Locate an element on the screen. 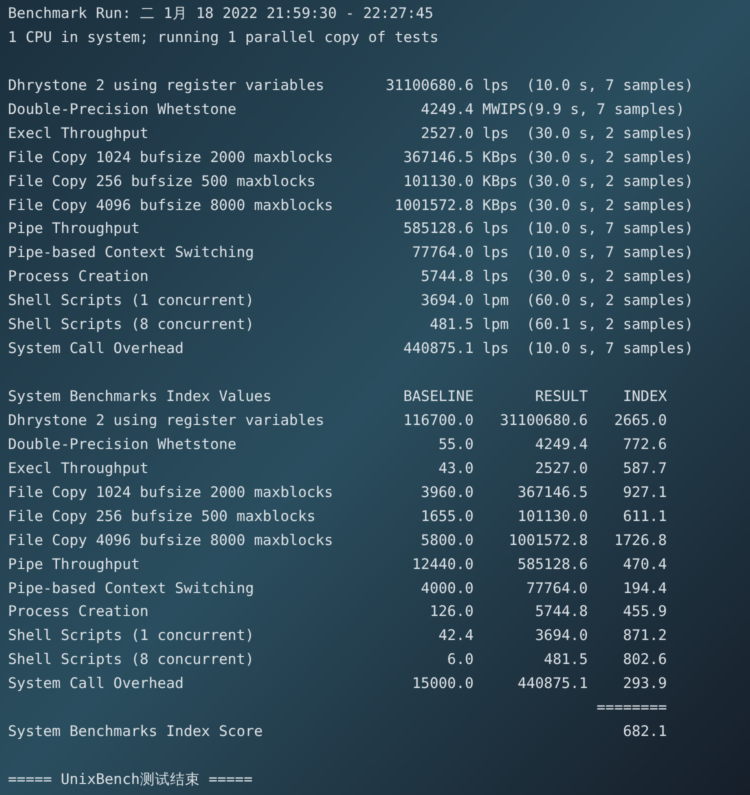 The height and width of the screenshot is (795, 750). sample-info: (9.9 s, 7 samples) is located at coordinates (605, 110).